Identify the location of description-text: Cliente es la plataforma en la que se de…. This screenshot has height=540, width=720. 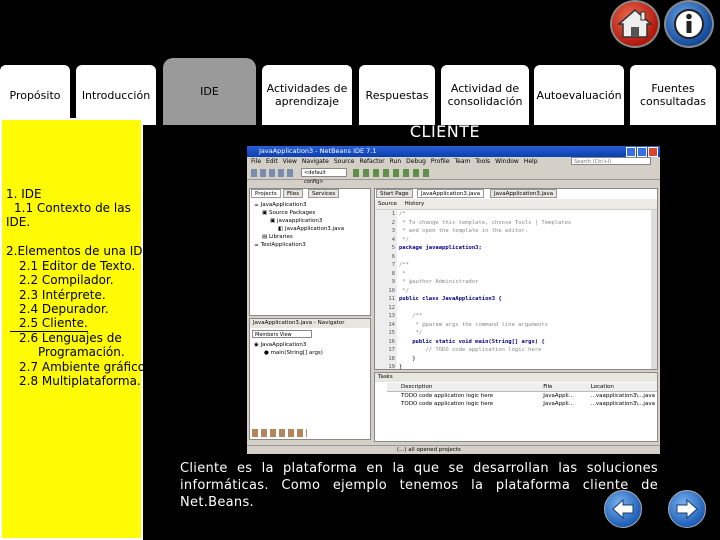
(419, 485).